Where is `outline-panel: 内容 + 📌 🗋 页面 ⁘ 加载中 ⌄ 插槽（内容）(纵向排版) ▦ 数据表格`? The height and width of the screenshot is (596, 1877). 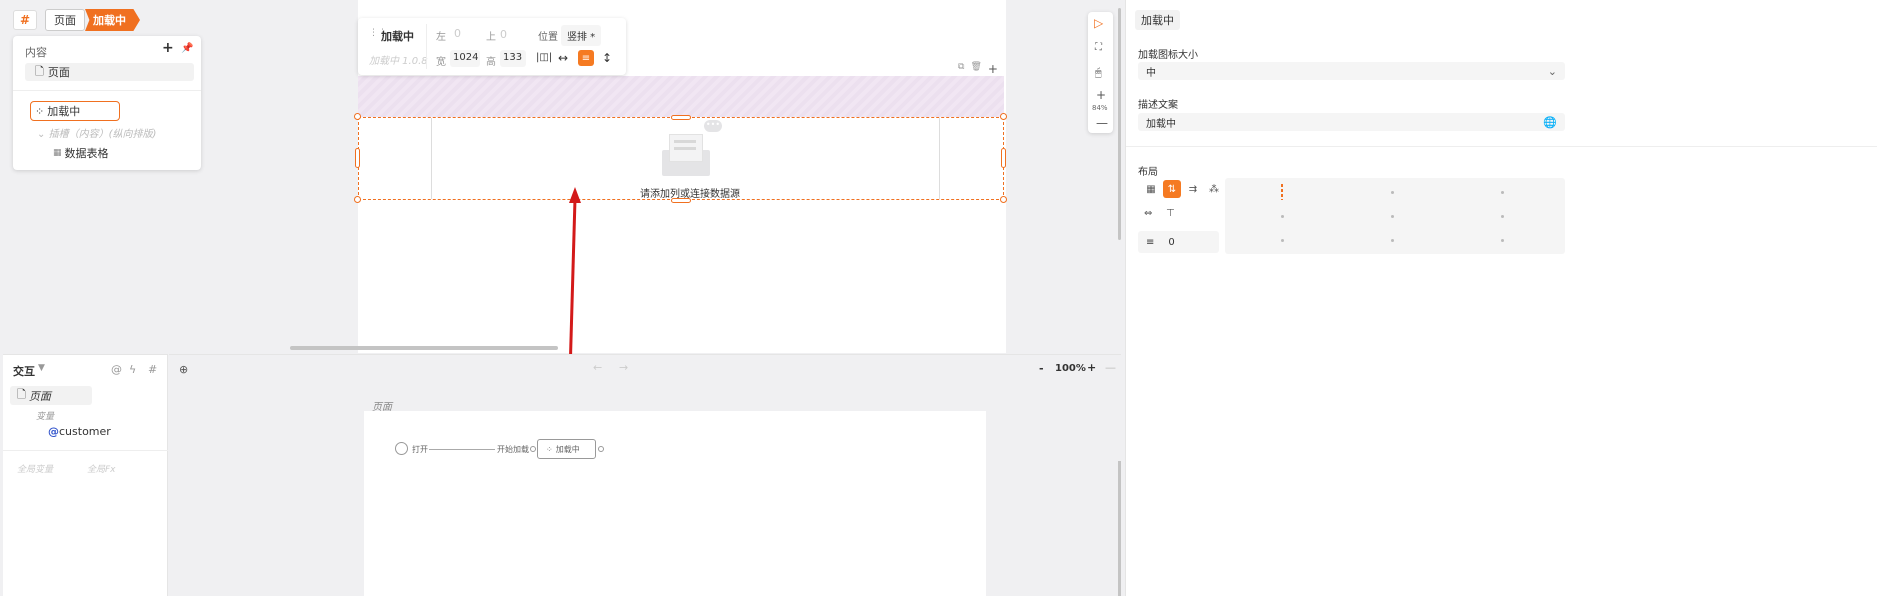 outline-panel: 内容 + 📌 🗋 页面 ⁘ 加载中 ⌄ 插槽（内容）(纵向排版) ▦ 数据表格 is located at coordinates (107, 103).